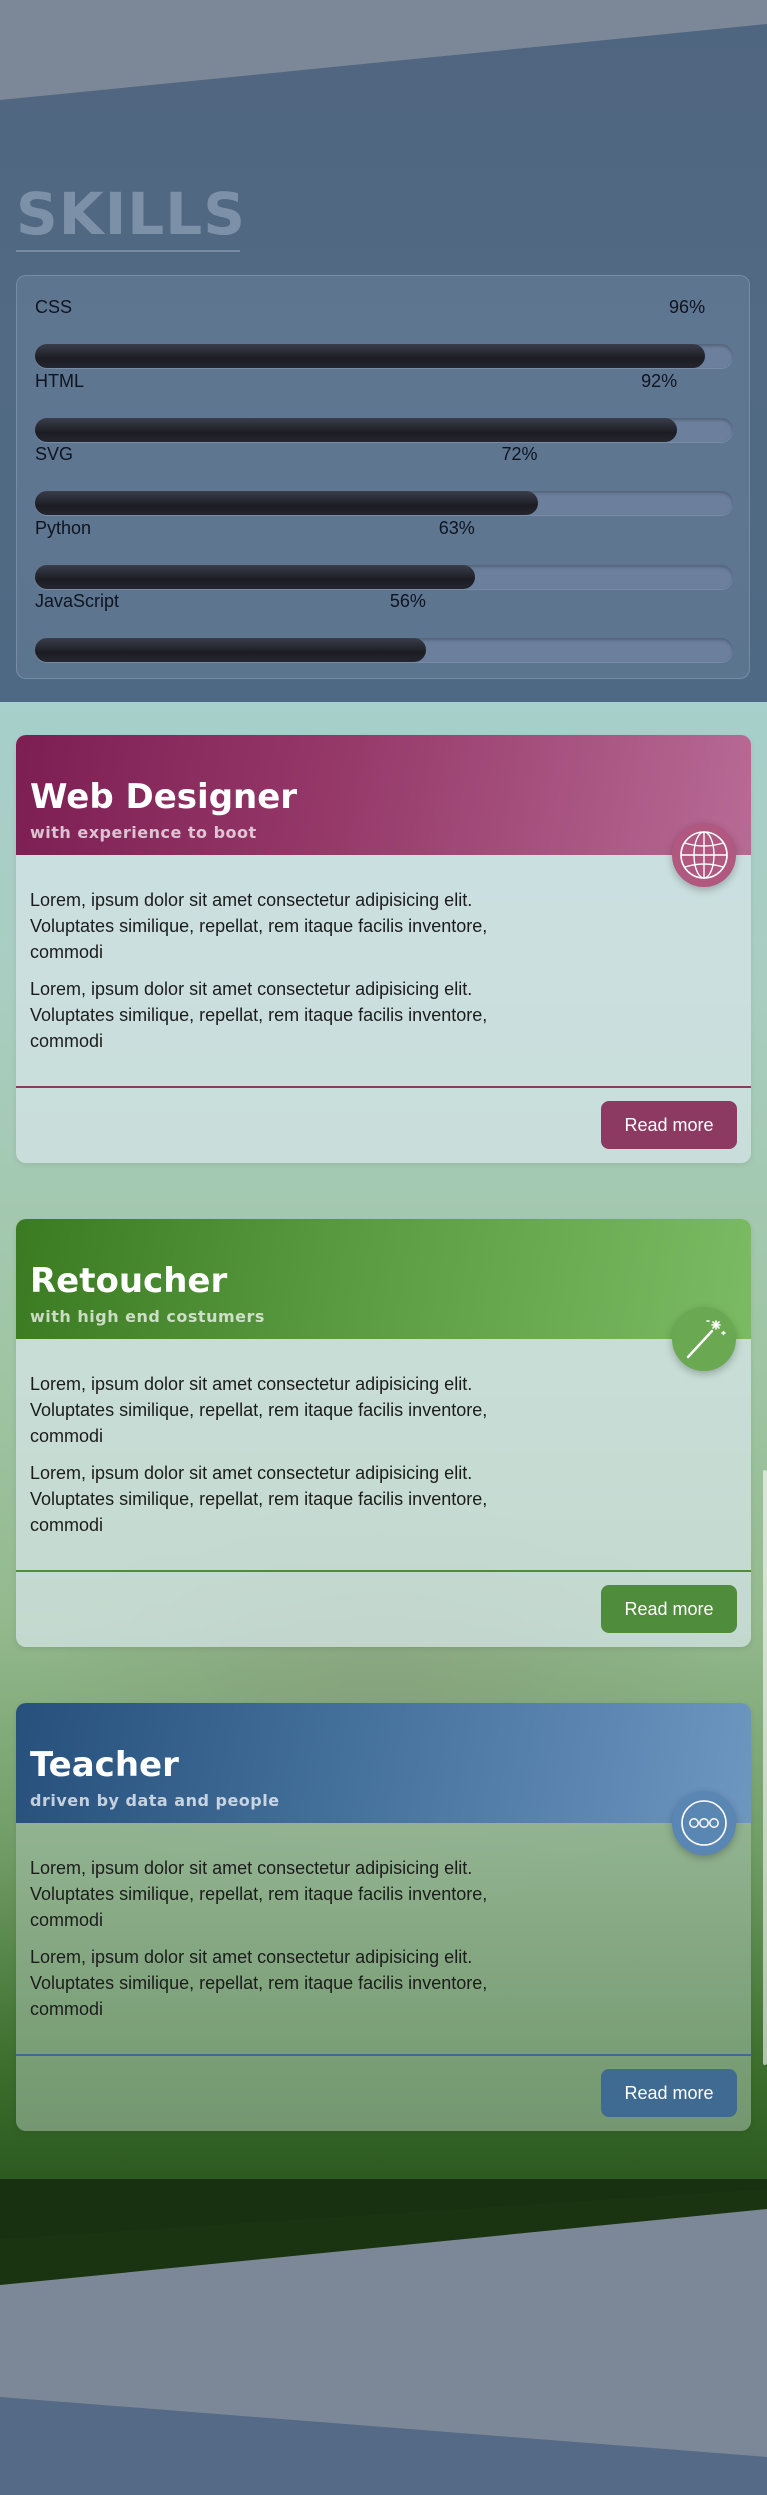 This screenshot has width=767, height=2495. I want to click on card-header: Teacher driven by data and people, so click(383, 1763).